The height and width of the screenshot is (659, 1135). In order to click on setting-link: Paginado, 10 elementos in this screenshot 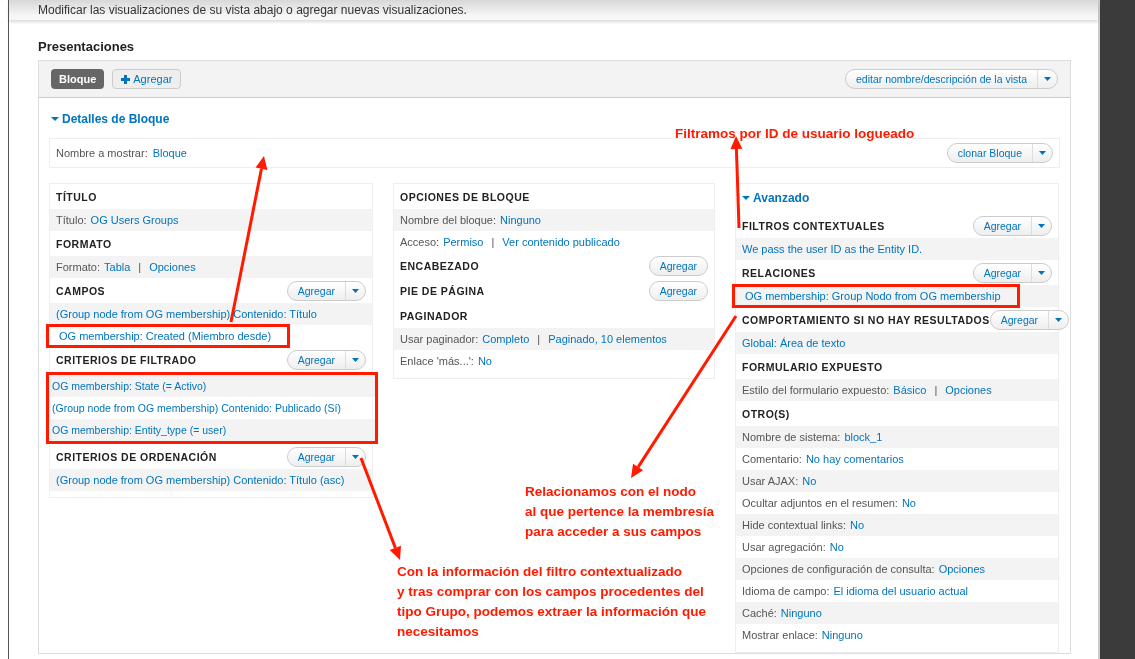, I will do `click(607, 339)`.